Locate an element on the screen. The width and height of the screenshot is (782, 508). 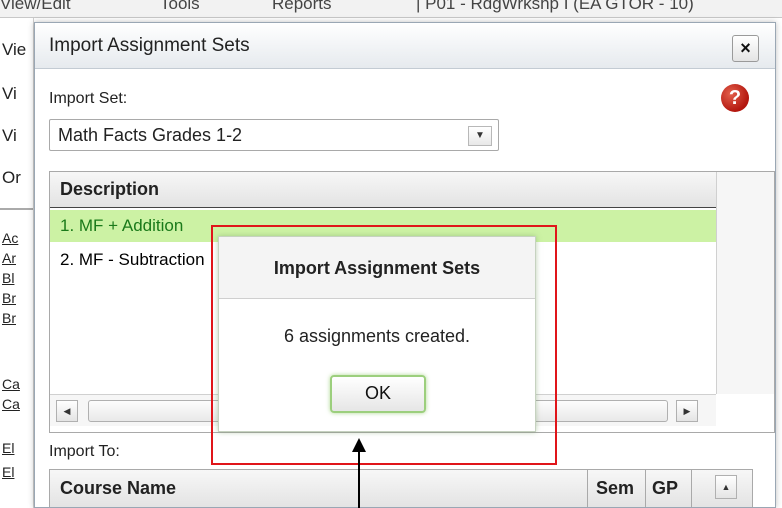
left-nav-link: Bl is located at coordinates (8, 278).